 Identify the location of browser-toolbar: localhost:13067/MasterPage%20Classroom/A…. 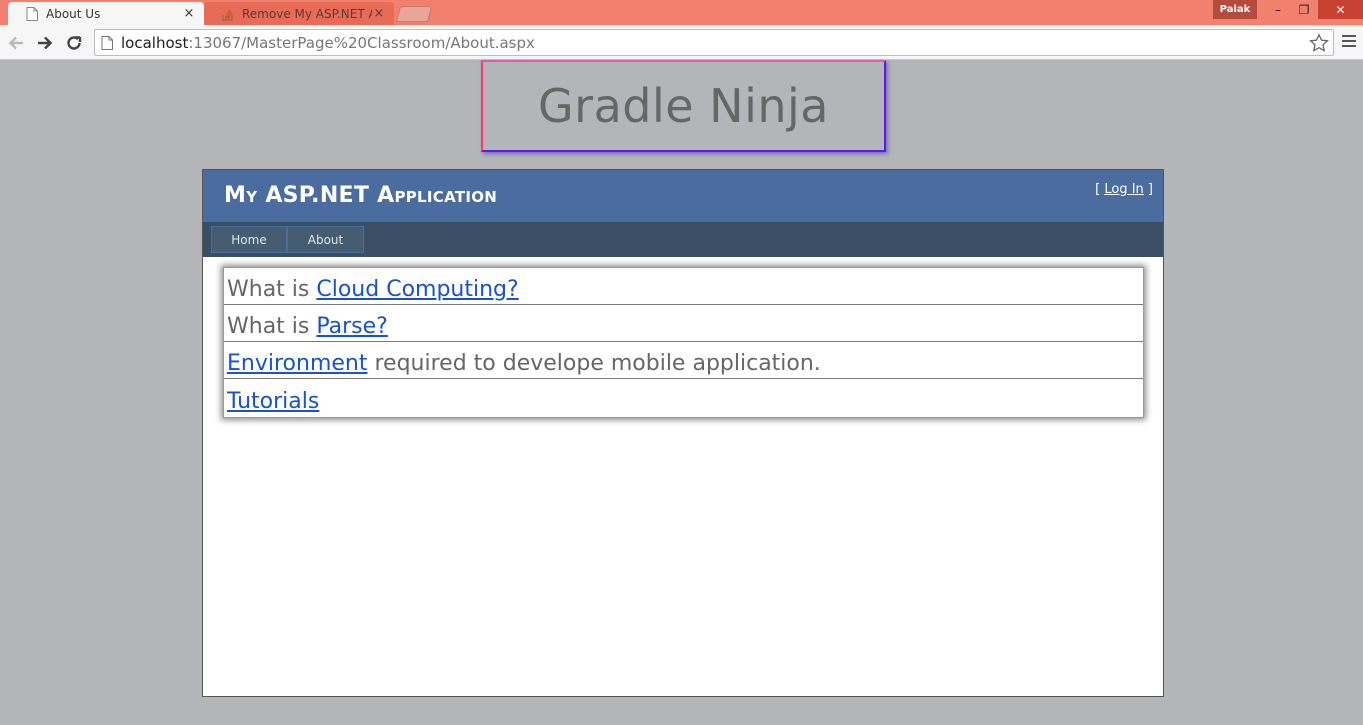
(681, 42).